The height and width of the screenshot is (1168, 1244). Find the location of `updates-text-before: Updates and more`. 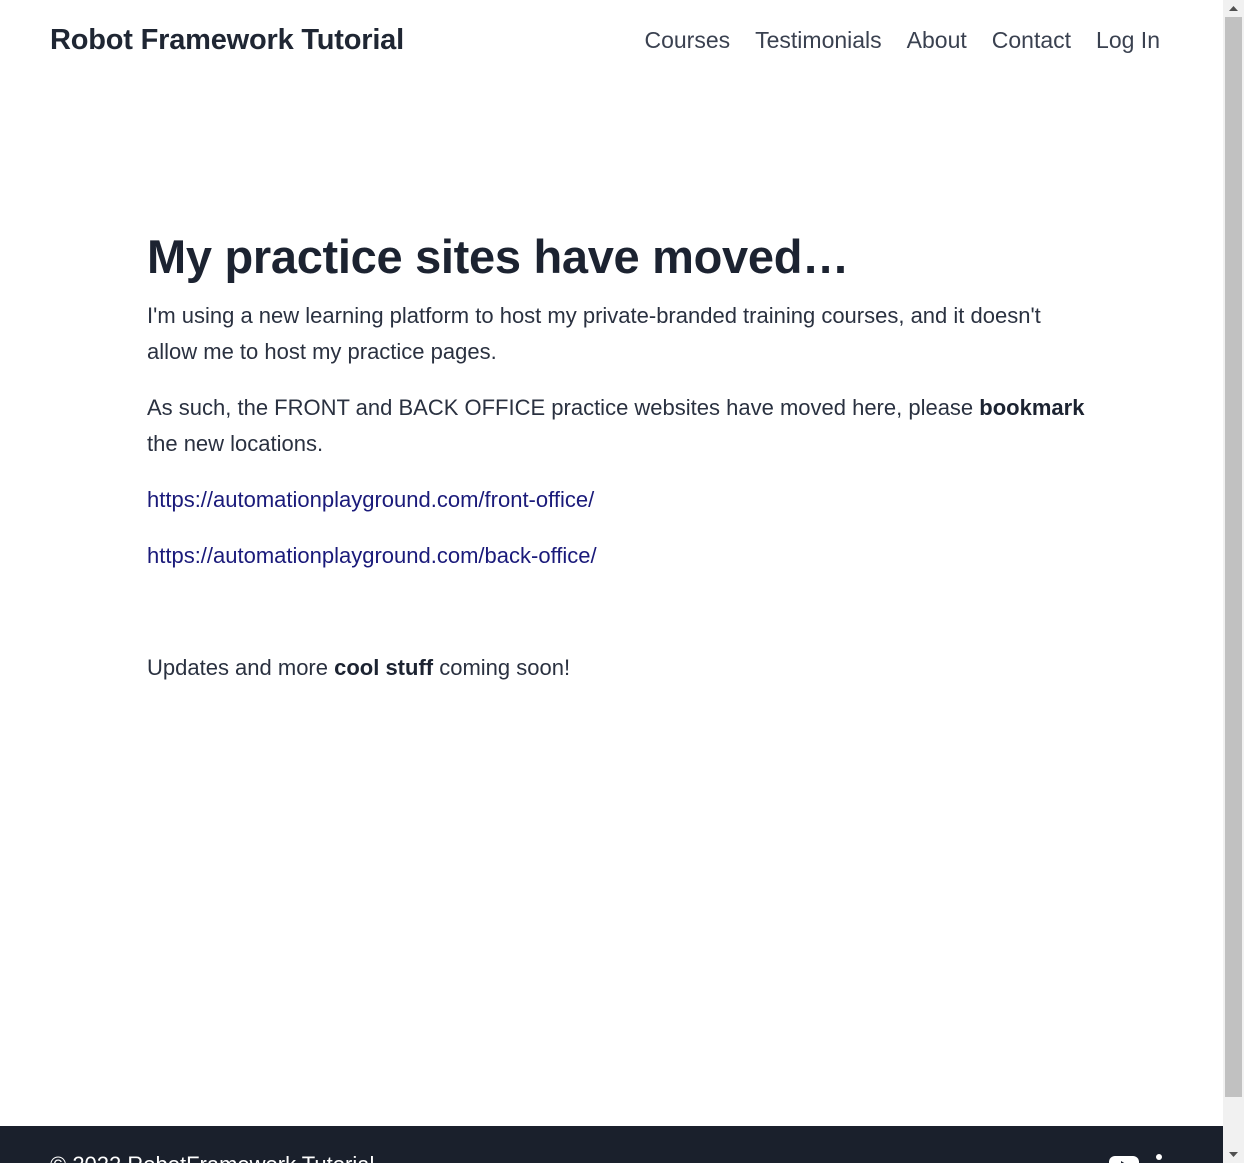

updates-text-before: Updates and more is located at coordinates (241, 667).